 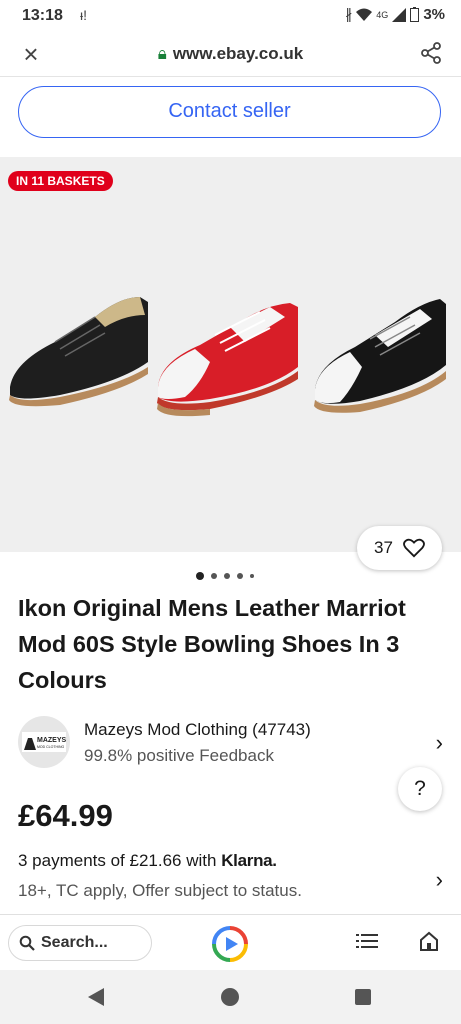 I want to click on network-label: 4G, so click(x=382, y=14).